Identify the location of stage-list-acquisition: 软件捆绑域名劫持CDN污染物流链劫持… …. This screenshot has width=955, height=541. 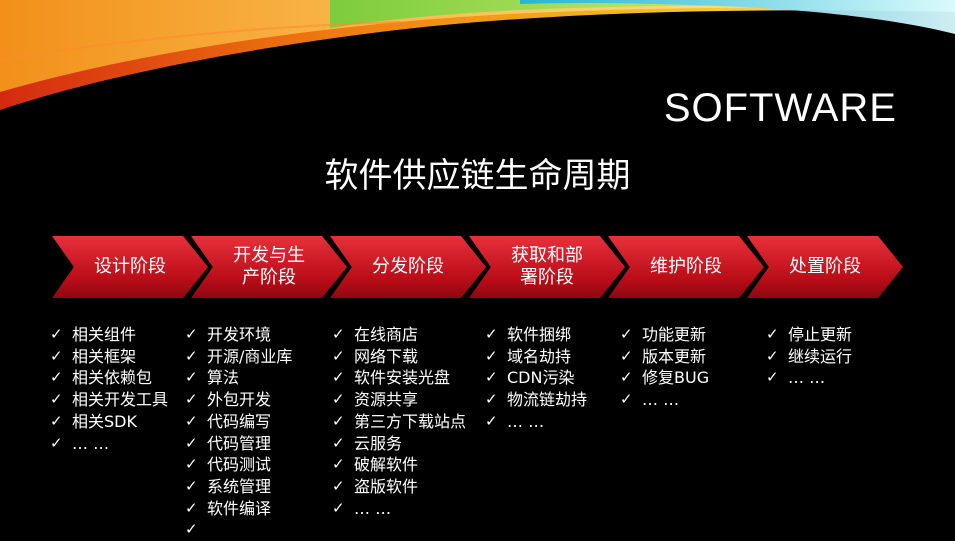
(552, 378).